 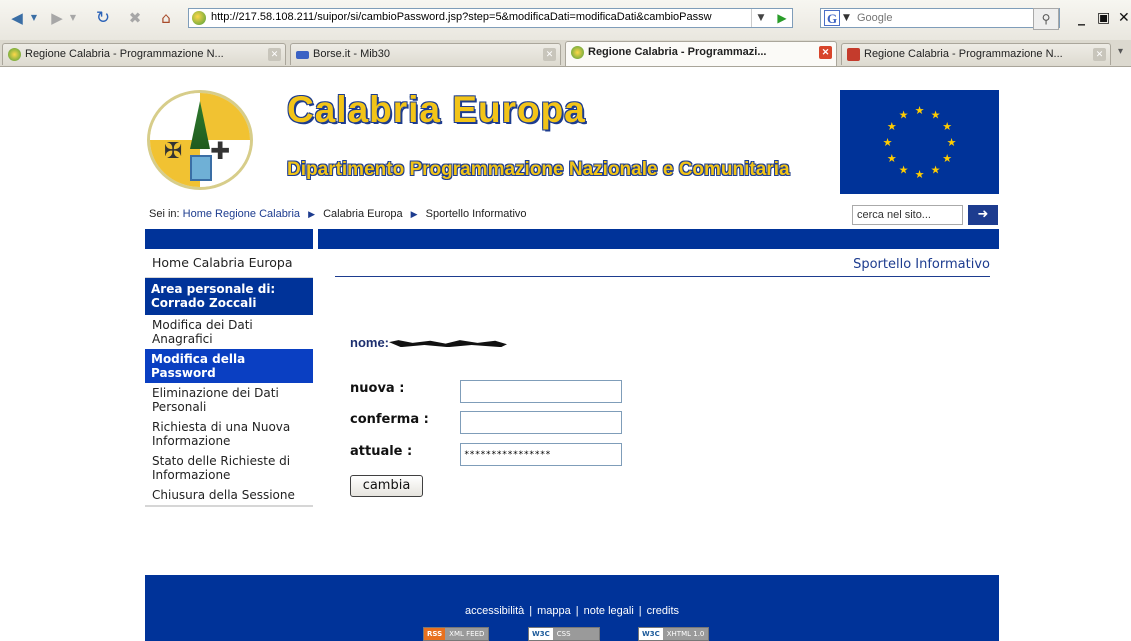 I want to click on minimize-icon: _, so click(x=1081, y=18).